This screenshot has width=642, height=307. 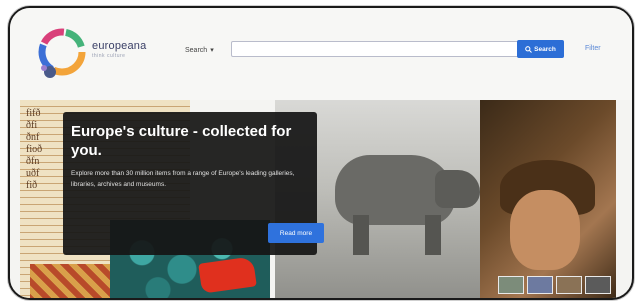 I want to click on search-button-label: Search, so click(x=545, y=49).